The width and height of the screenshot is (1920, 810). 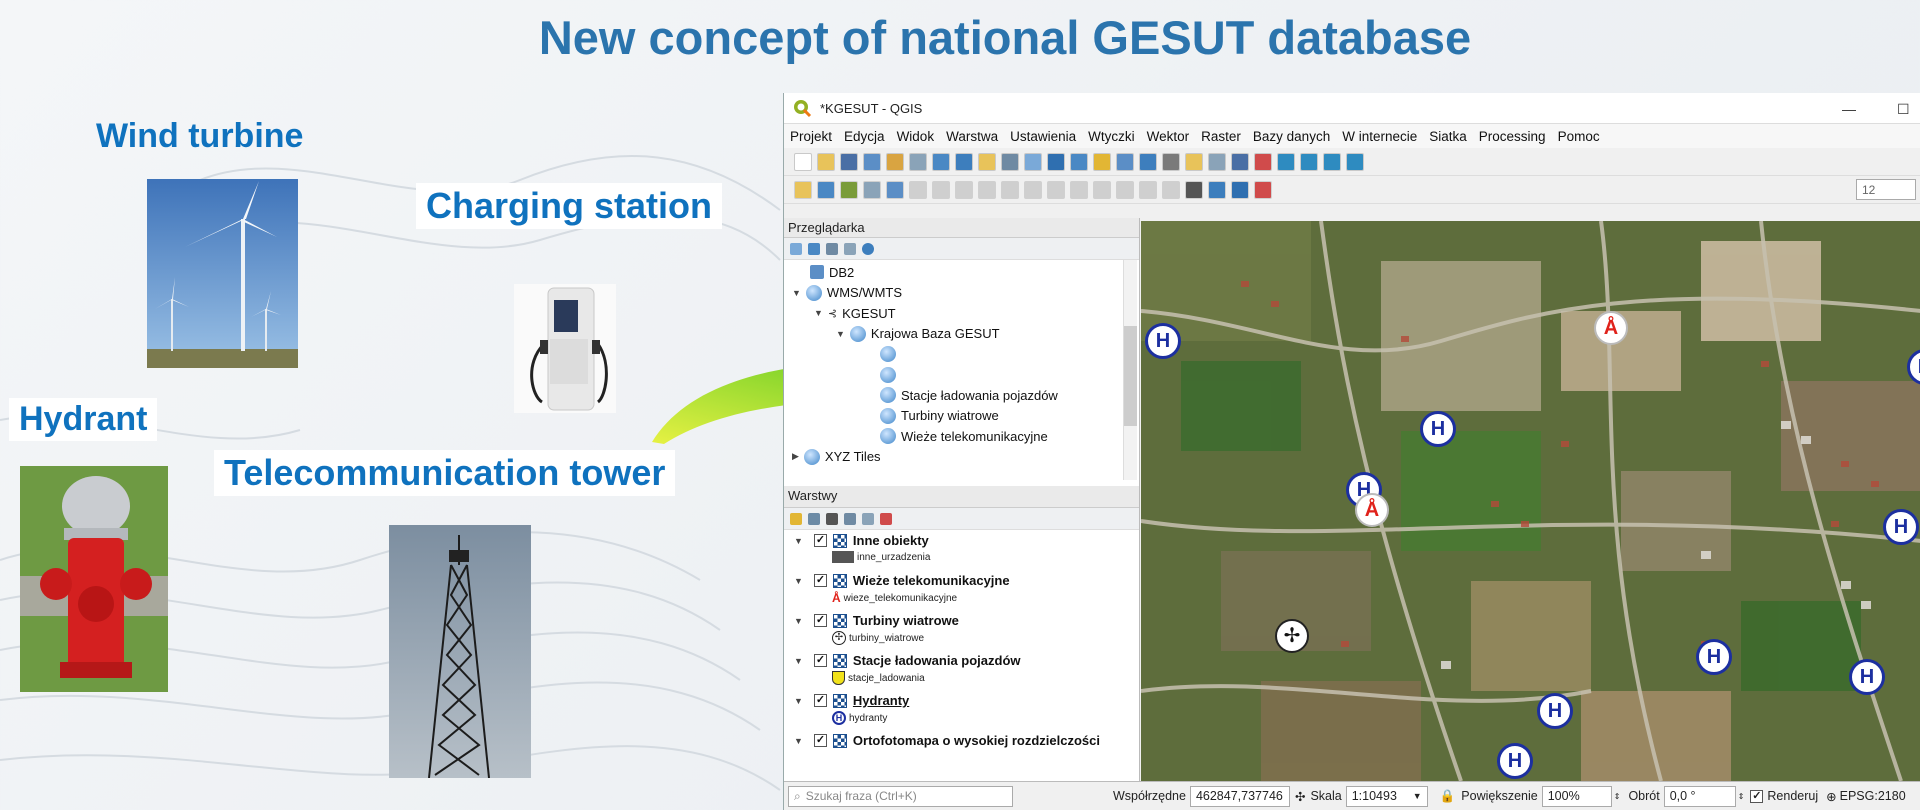 What do you see at coordinates (1043, 136) in the screenshot?
I see `menu-item: Ustawienia` at bounding box center [1043, 136].